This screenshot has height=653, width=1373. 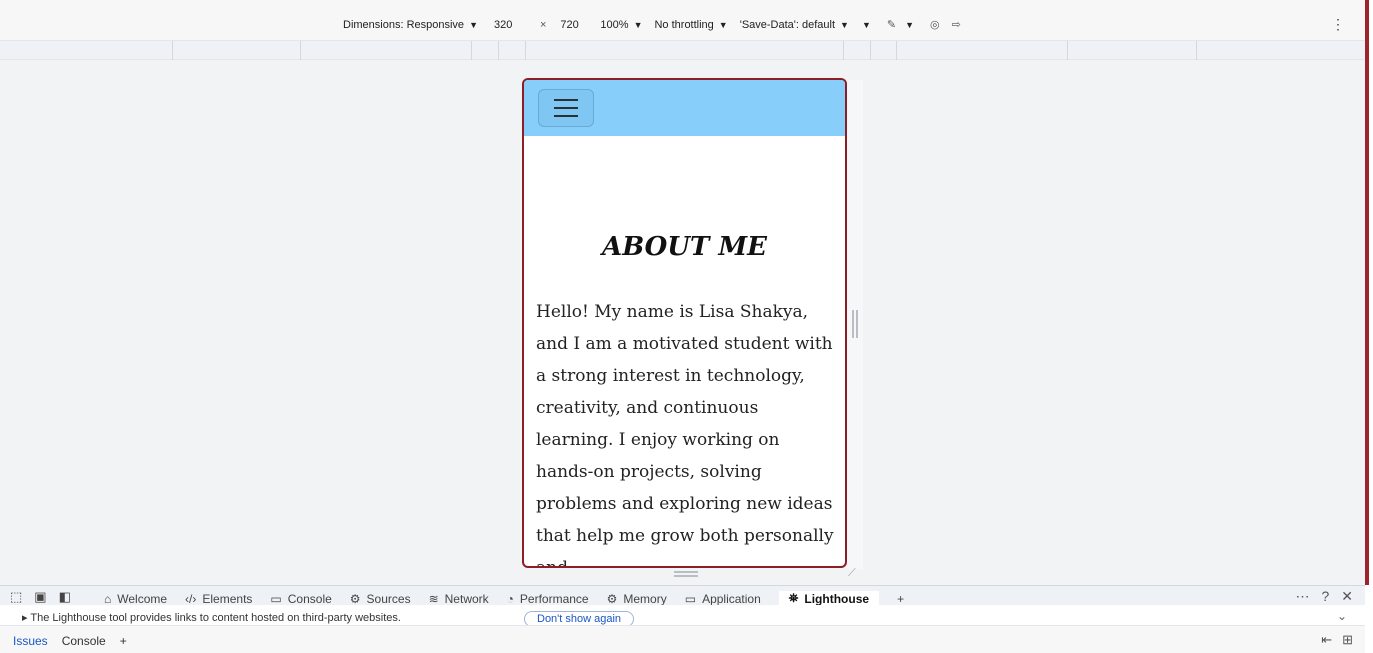 I want to click on site-header, so click(x=684, y=108).